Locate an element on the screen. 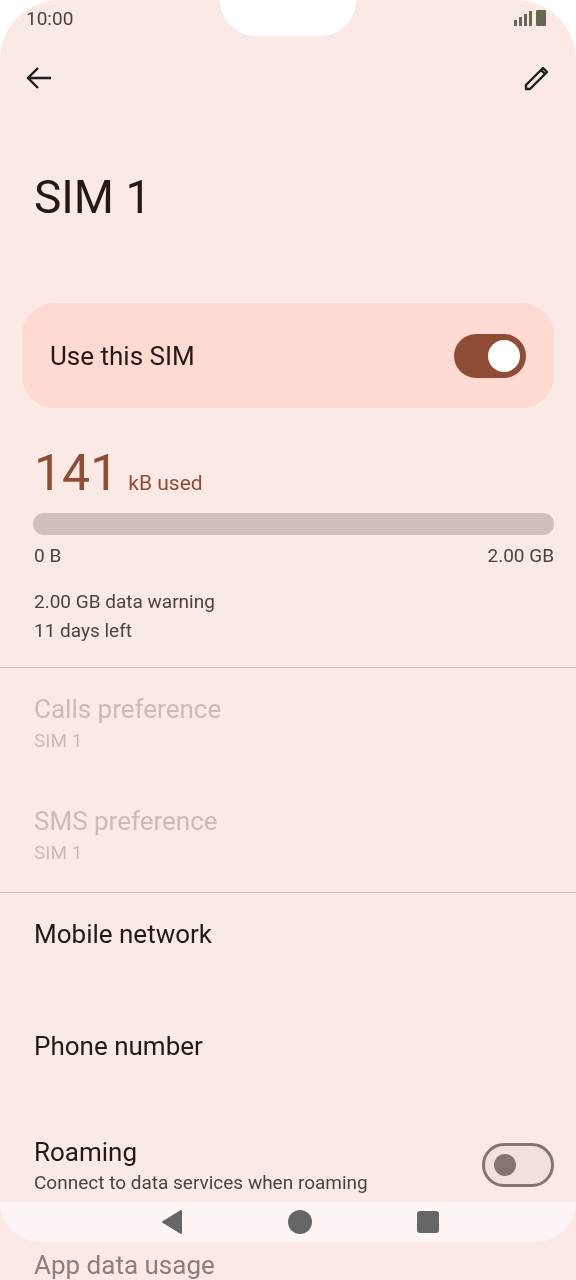 The height and width of the screenshot is (1280, 576). status-time: 10:00 is located at coordinates (50, 18).